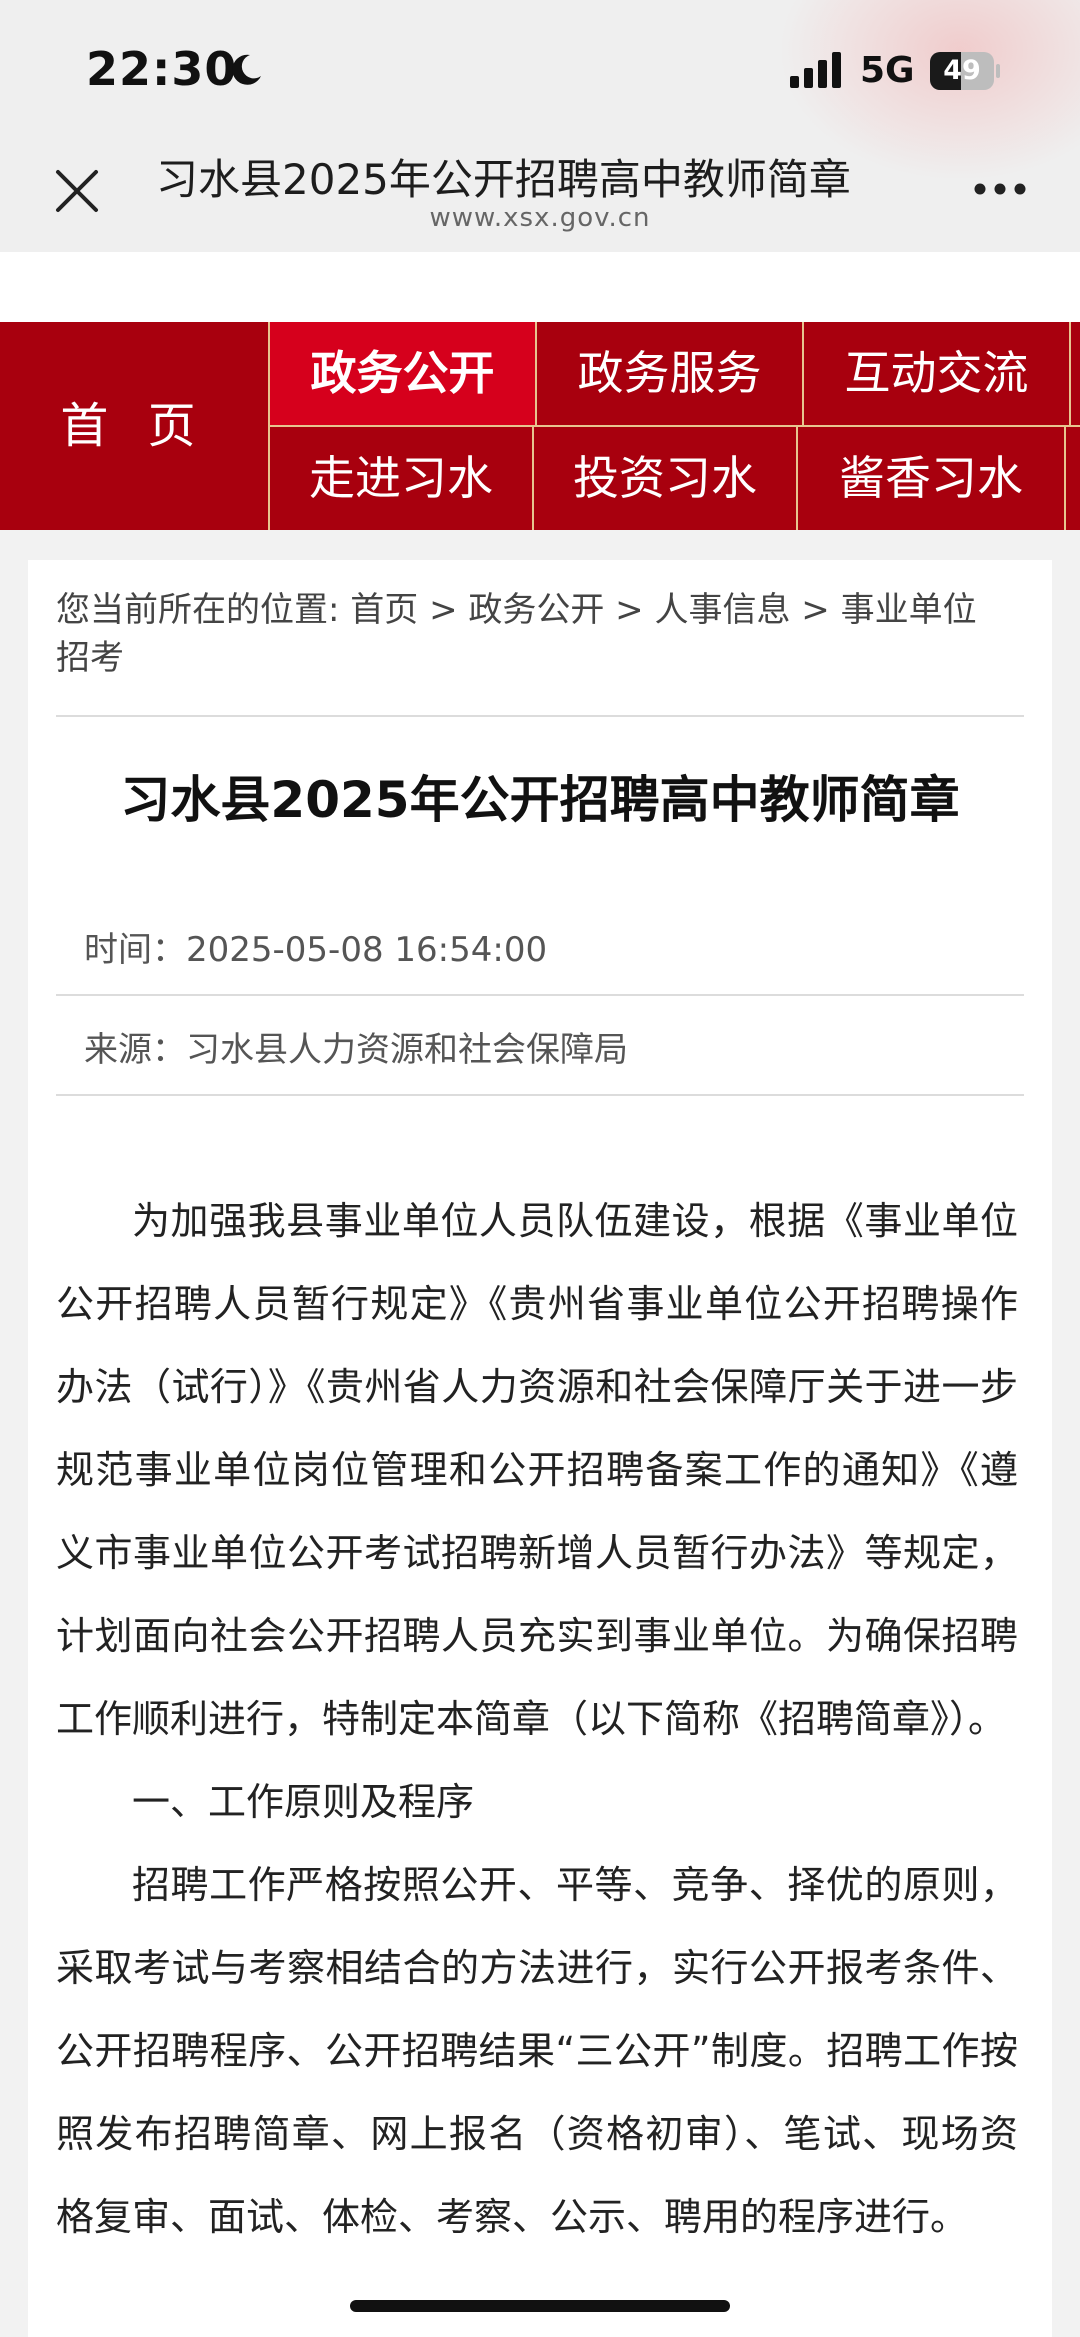 The image size is (1080, 2337). What do you see at coordinates (931, 478) in the screenshot?
I see `nav-item-jiangxiang-xishui: 酱香习水` at bounding box center [931, 478].